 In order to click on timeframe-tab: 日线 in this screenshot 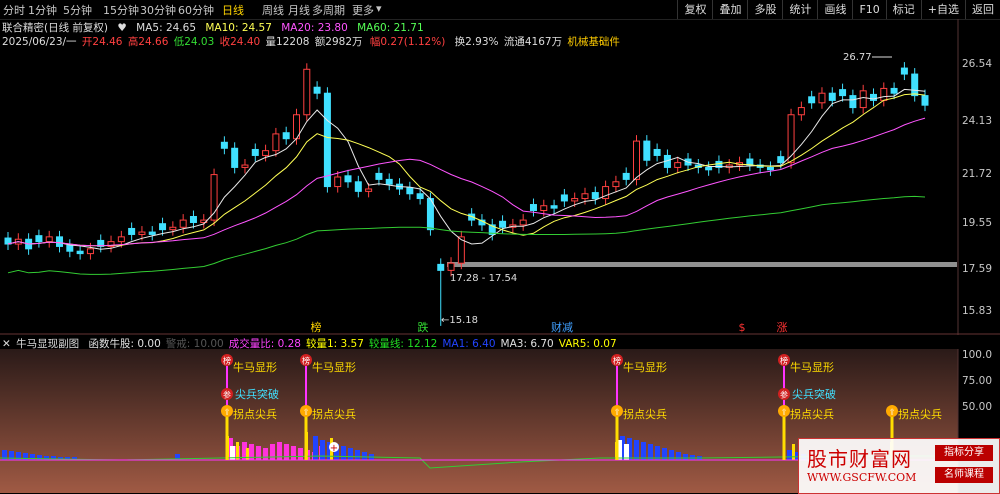, I will do `click(233, 10)`.